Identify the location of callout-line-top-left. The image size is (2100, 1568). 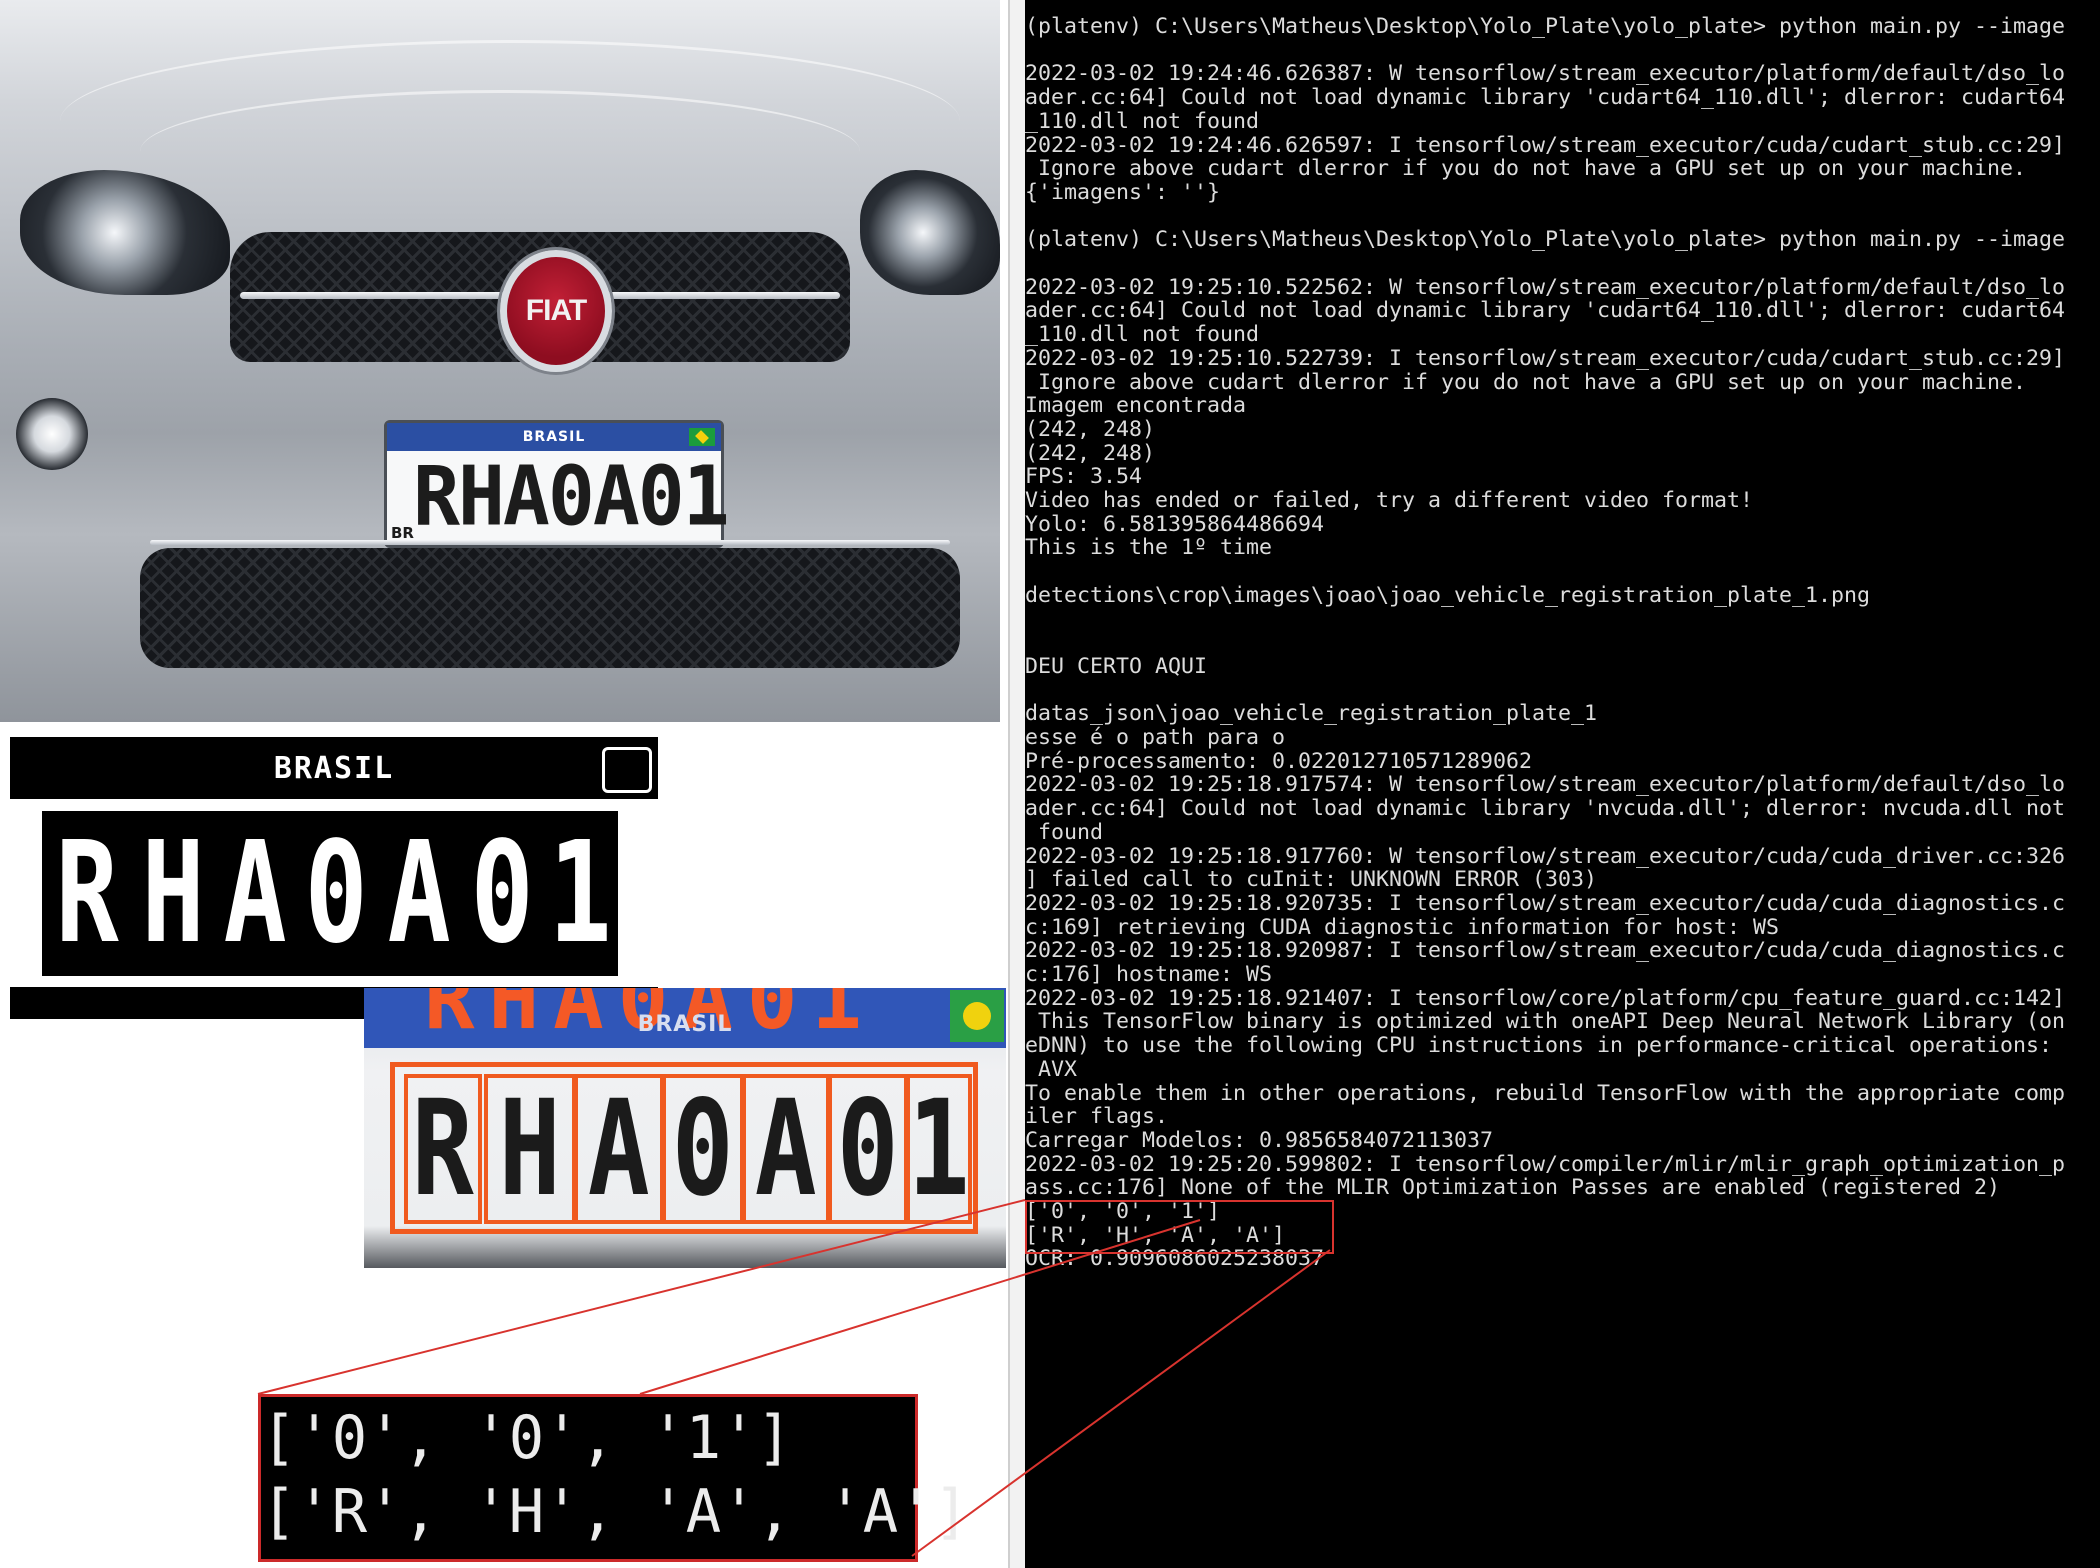
(641, 1297).